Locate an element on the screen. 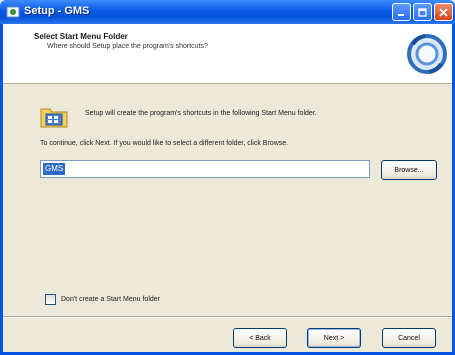 The image size is (455, 355). no-start-menu-folder-checkbox is located at coordinates (50, 299).